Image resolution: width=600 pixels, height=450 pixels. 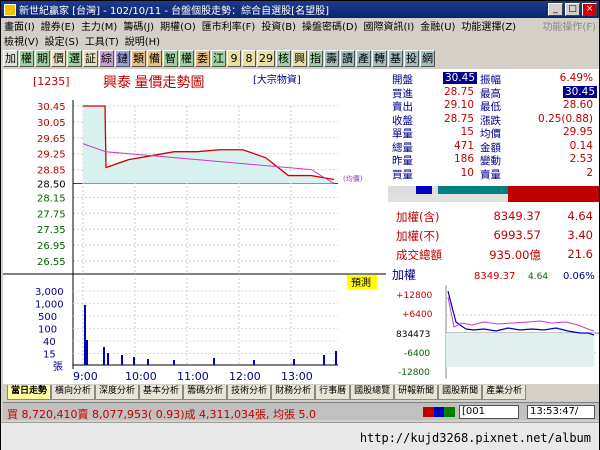 I want to click on tab-5: 技術分析, so click(x=249, y=392).